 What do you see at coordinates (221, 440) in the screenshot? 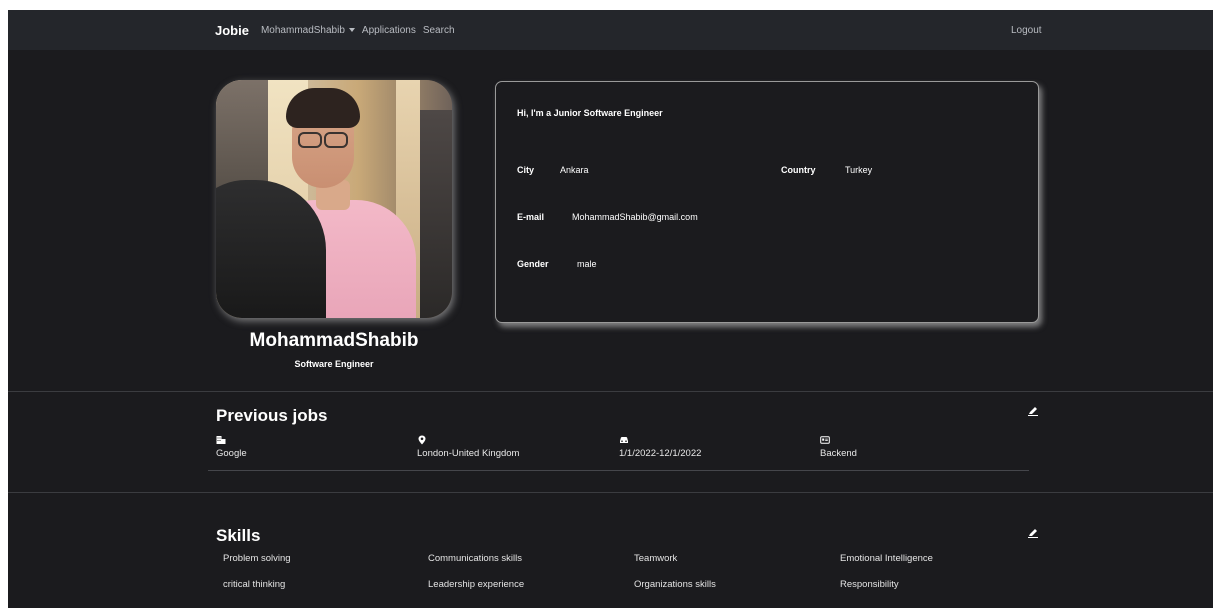
I see `building-icon` at bounding box center [221, 440].